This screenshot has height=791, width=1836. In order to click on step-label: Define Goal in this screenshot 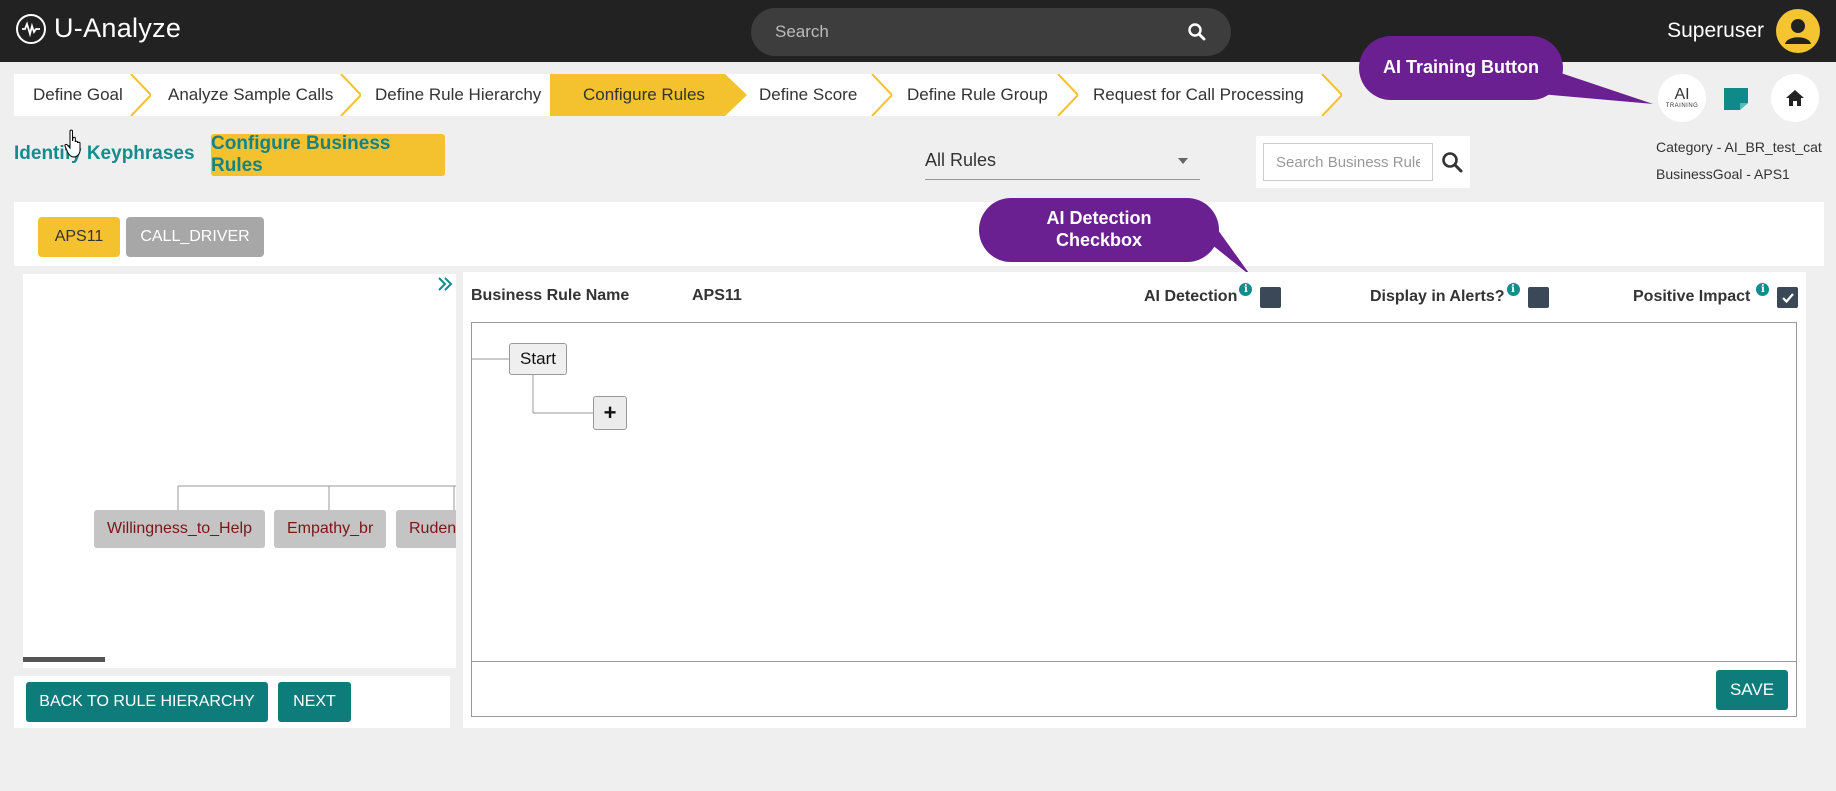, I will do `click(78, 94)`.